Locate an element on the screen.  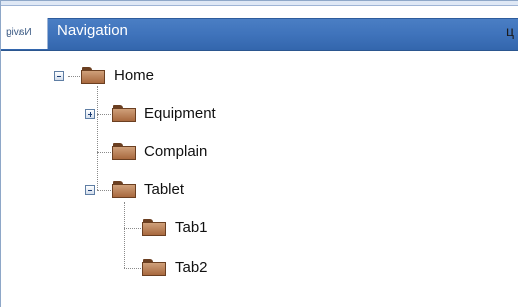
tree-item-tab1: Tab1 is located at coordinates (259, 229).